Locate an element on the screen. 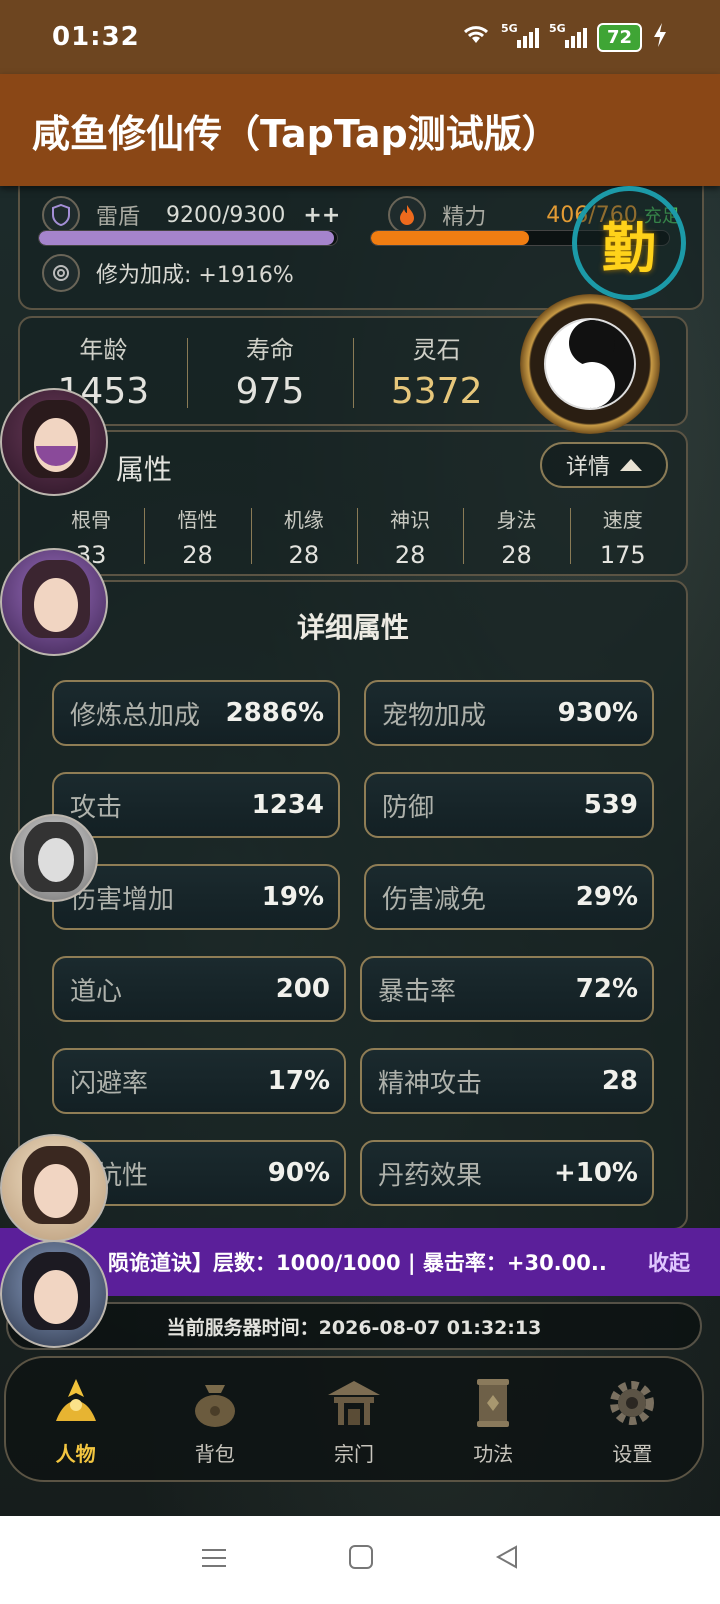 This screenshot has width=720, height=1604. stat-attack: 攻击 1234 is located at coordinates (196, 805).